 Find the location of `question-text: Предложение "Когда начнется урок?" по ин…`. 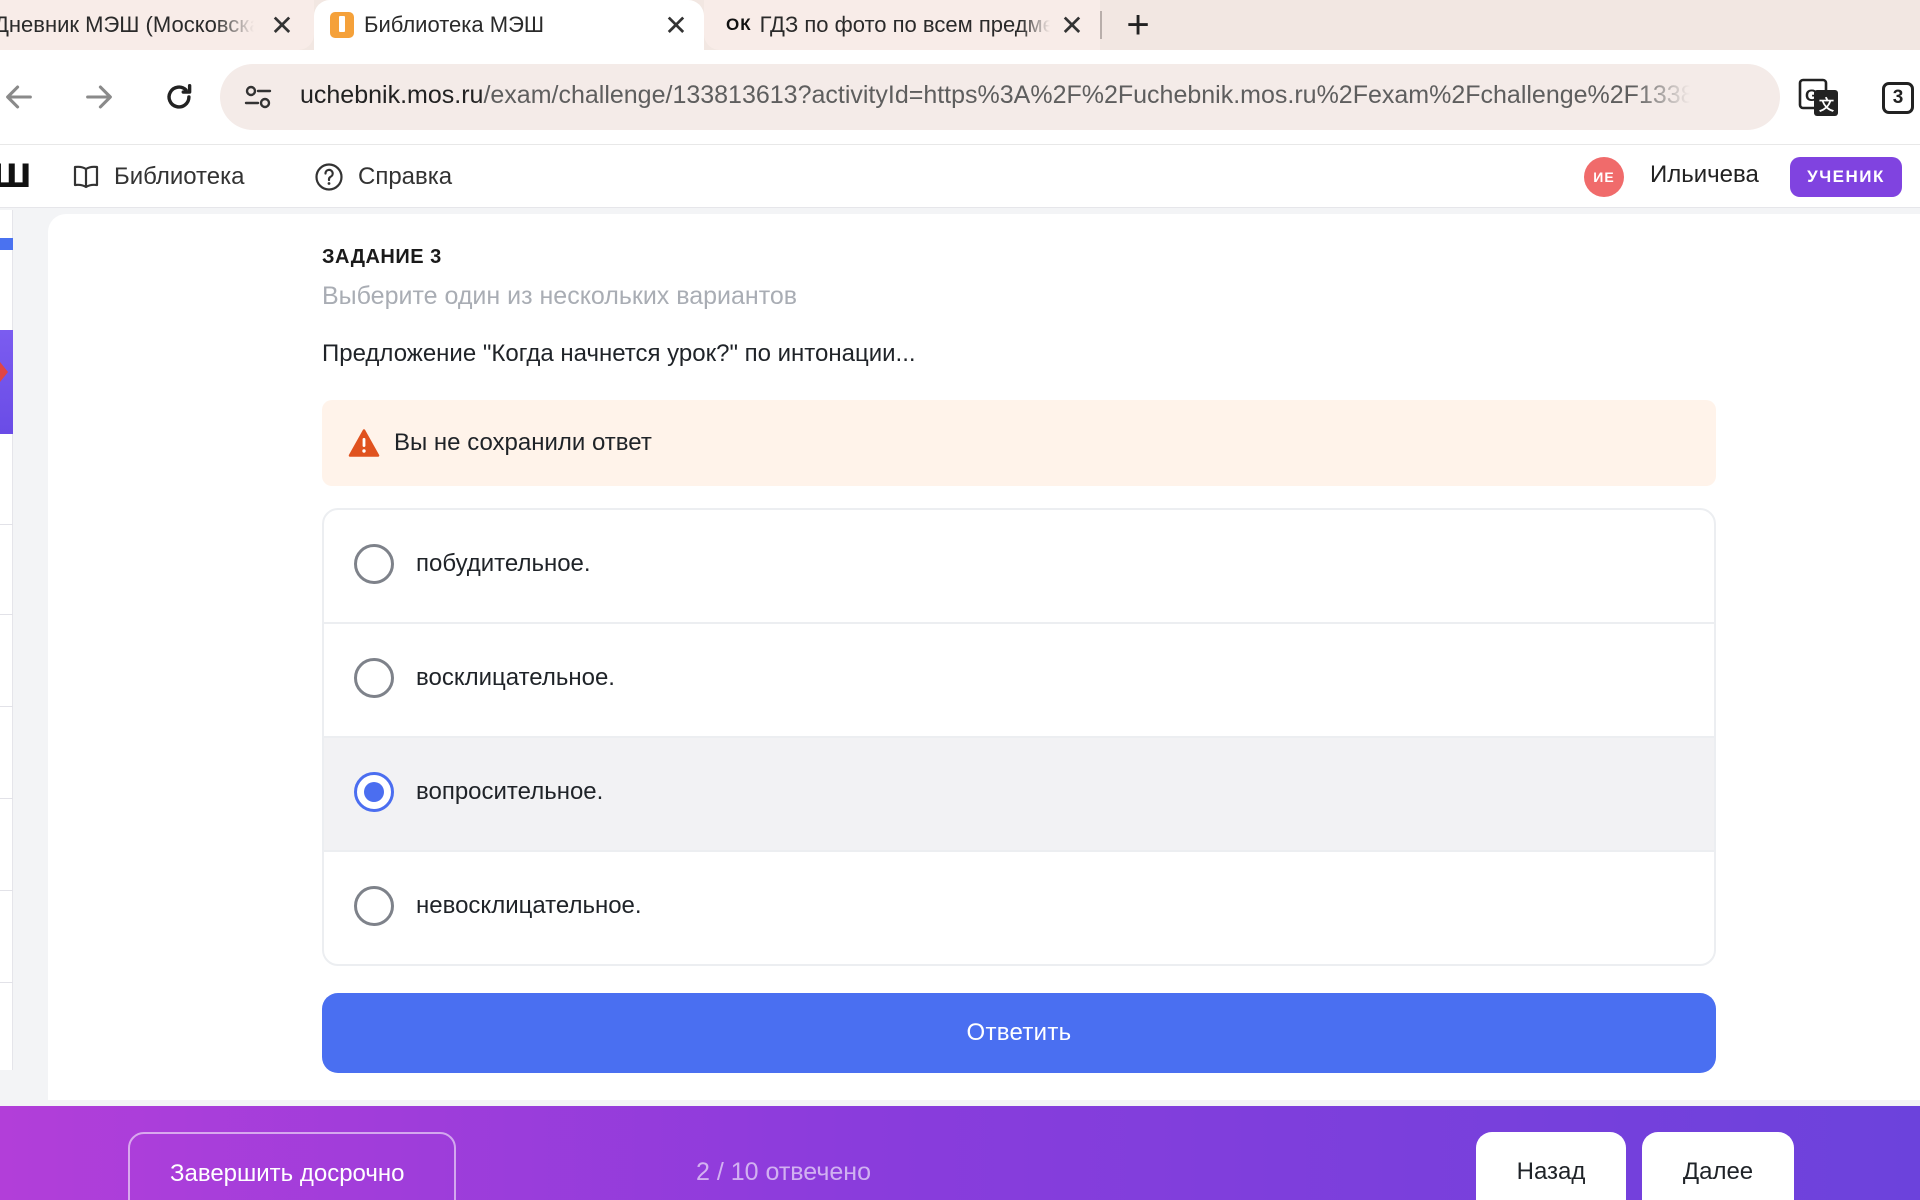

question-text: Предложение "Когда начнется урок?" по ин… is located at coordinates (619, 353).